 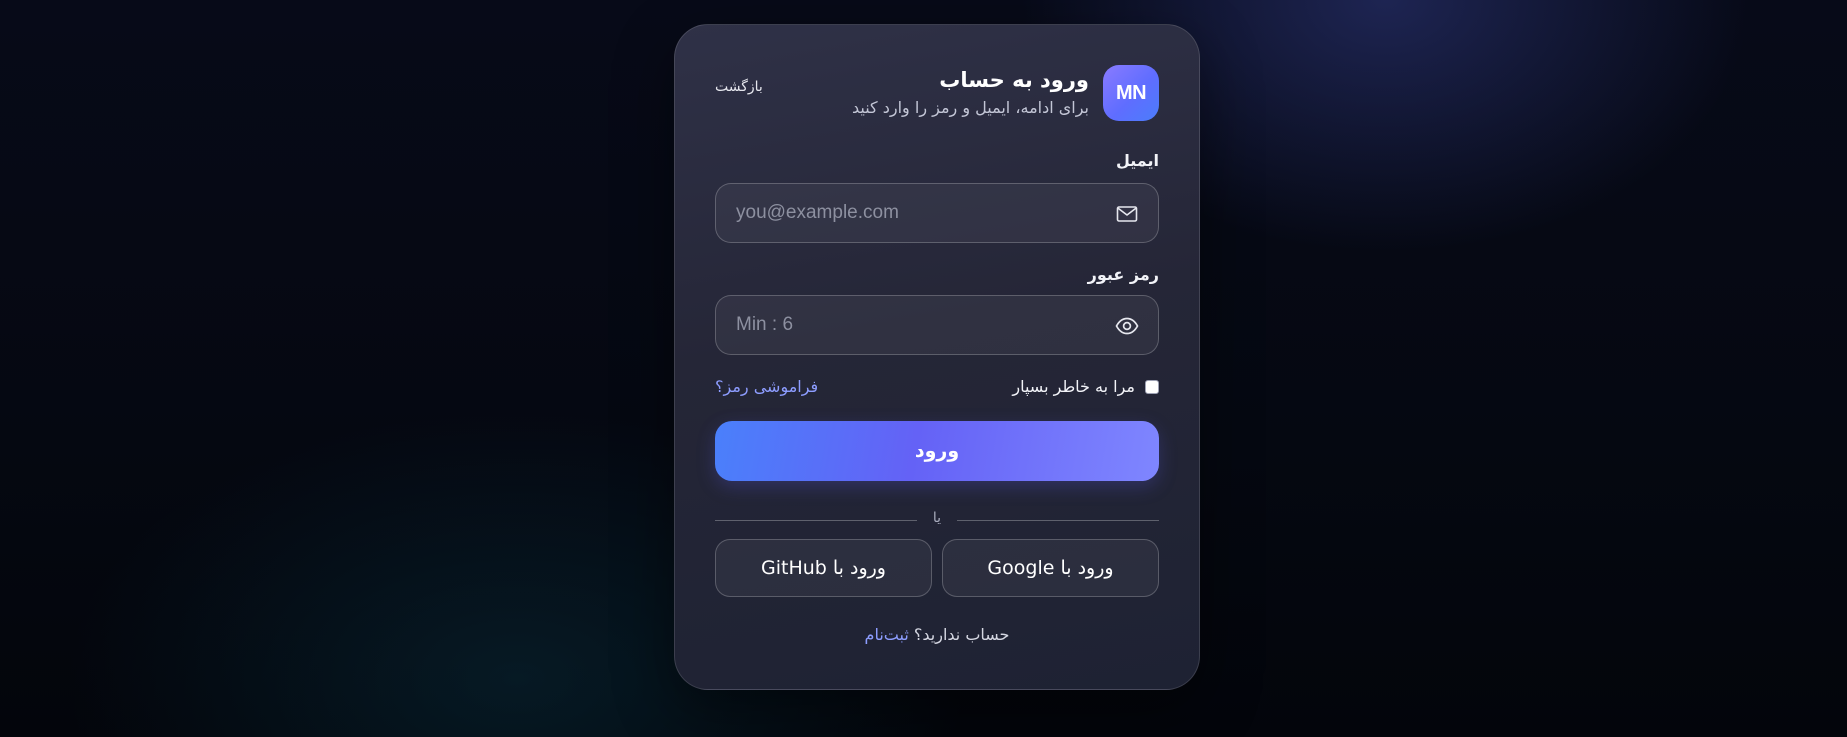 I want to click on google-login-button: ورود با Google, so click(x=1050, y=568).